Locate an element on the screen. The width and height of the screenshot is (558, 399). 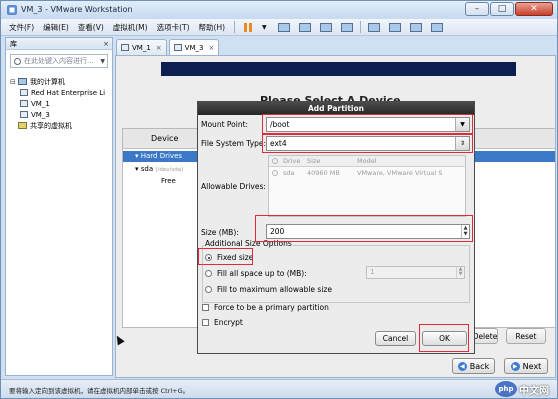
manage-snapshots-button is located at coordinates (347, 27).